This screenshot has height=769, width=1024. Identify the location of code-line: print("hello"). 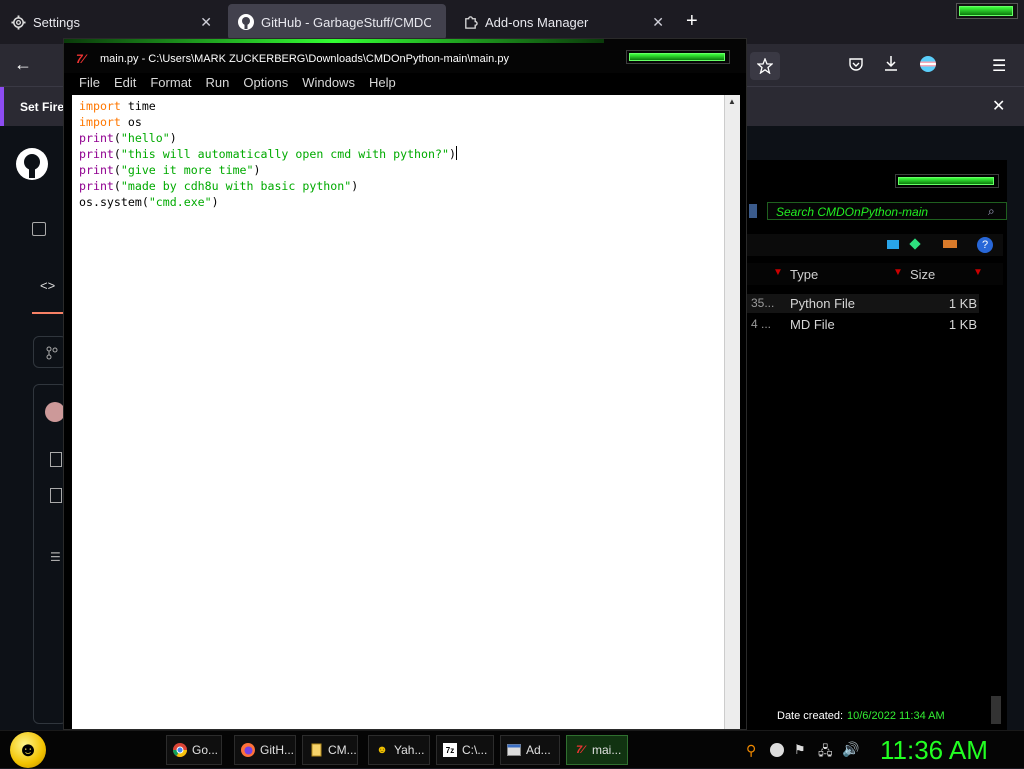
(268, 138).